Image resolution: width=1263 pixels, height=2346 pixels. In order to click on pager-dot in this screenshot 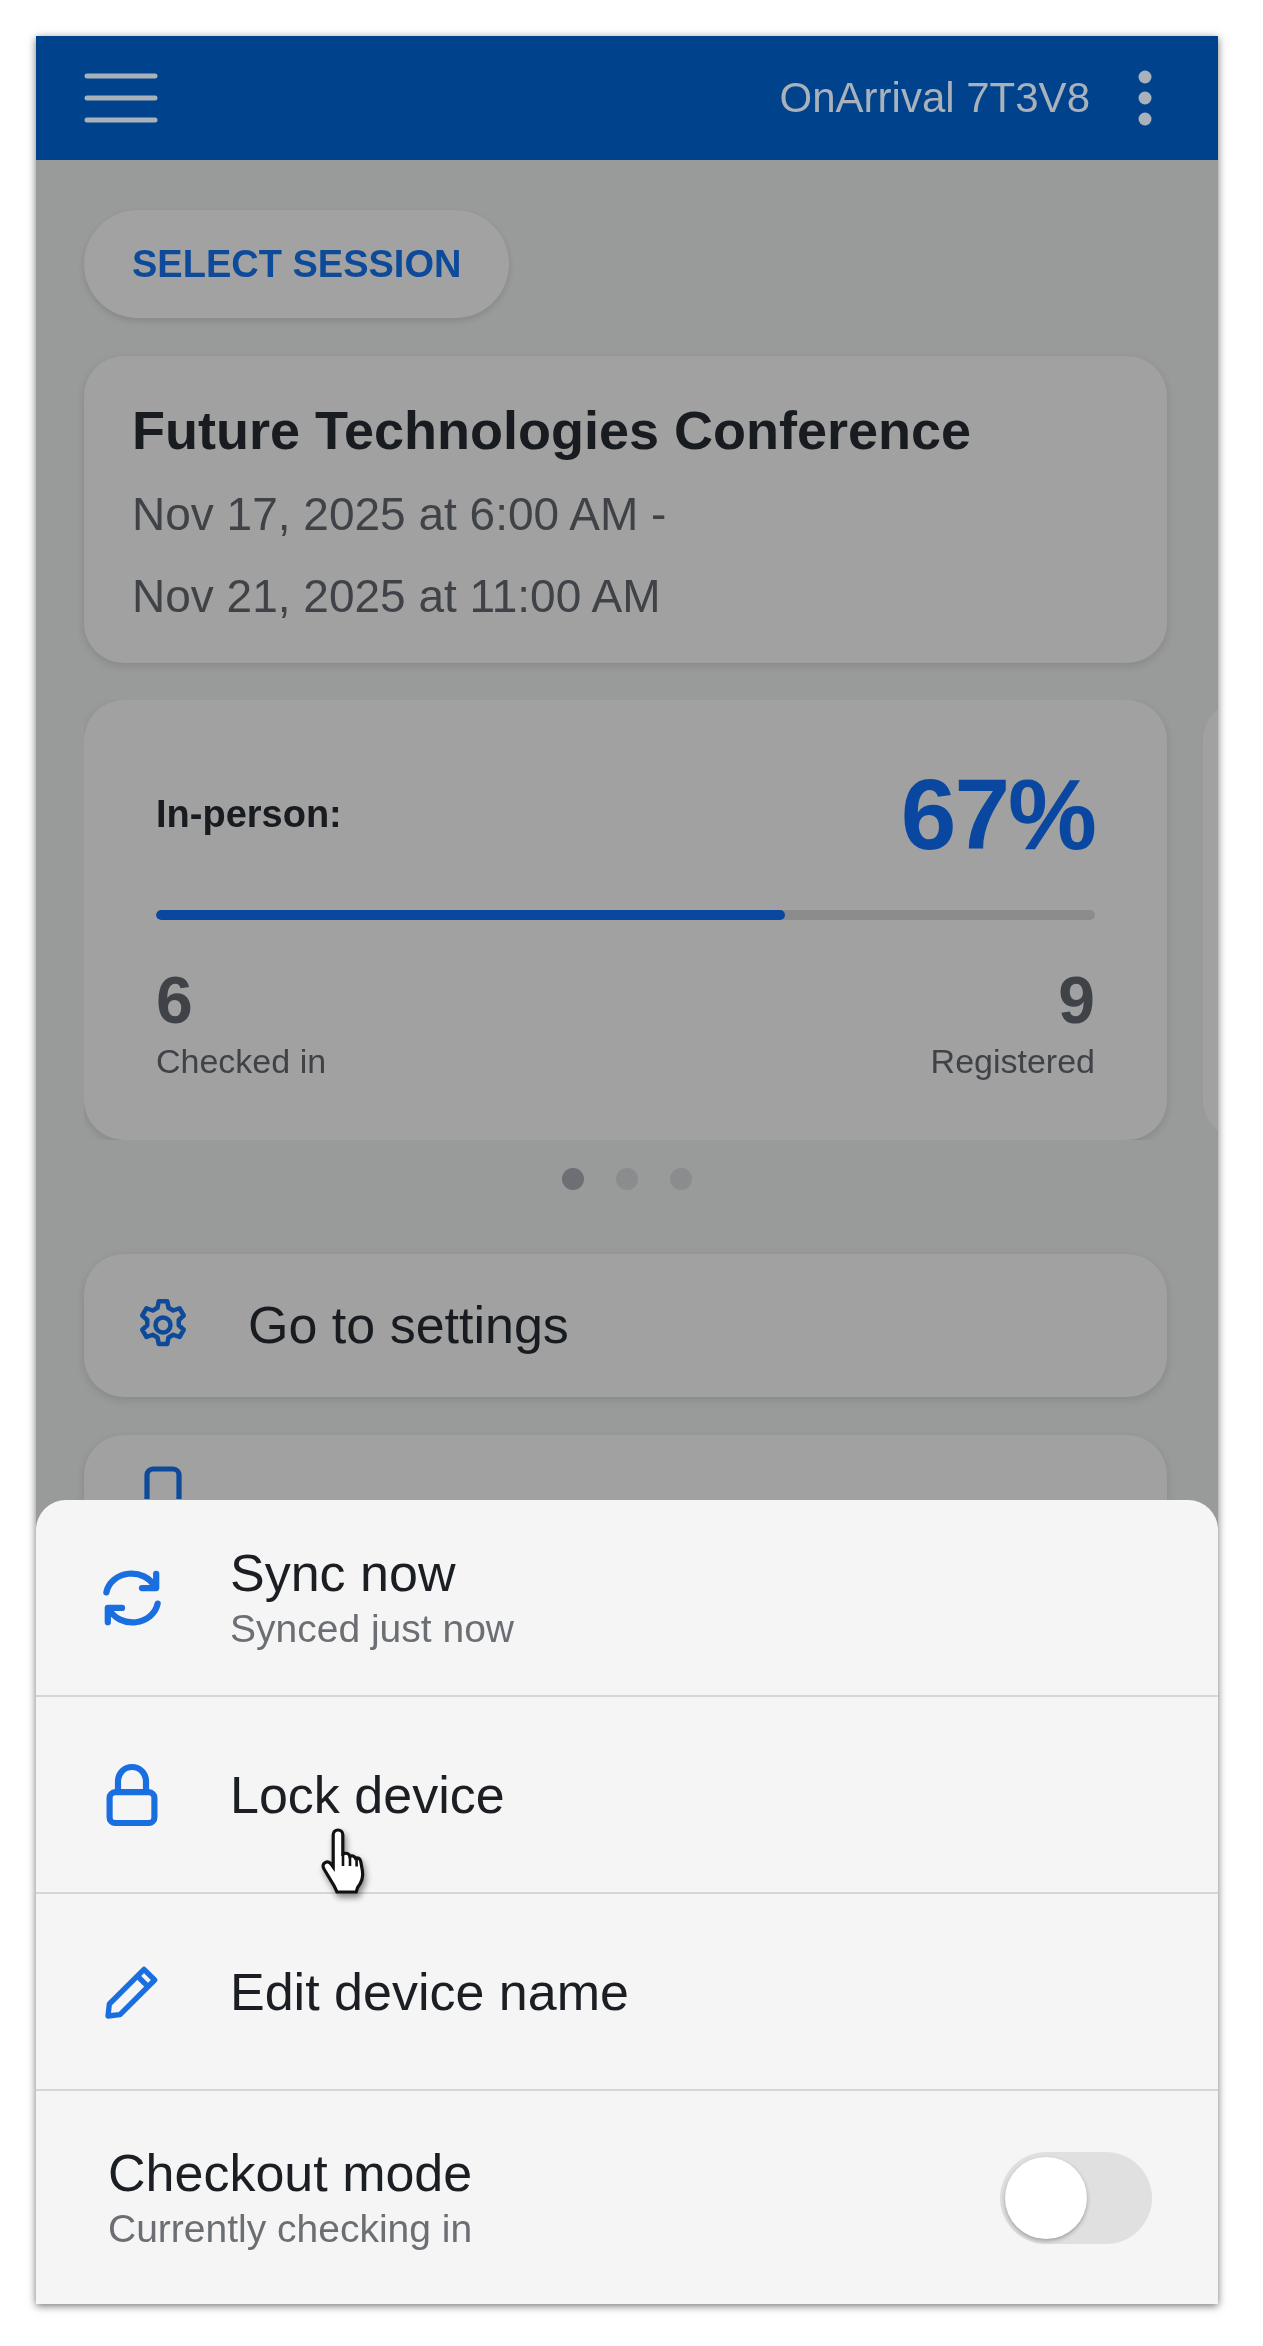, I will do `click(573, 1179)`.